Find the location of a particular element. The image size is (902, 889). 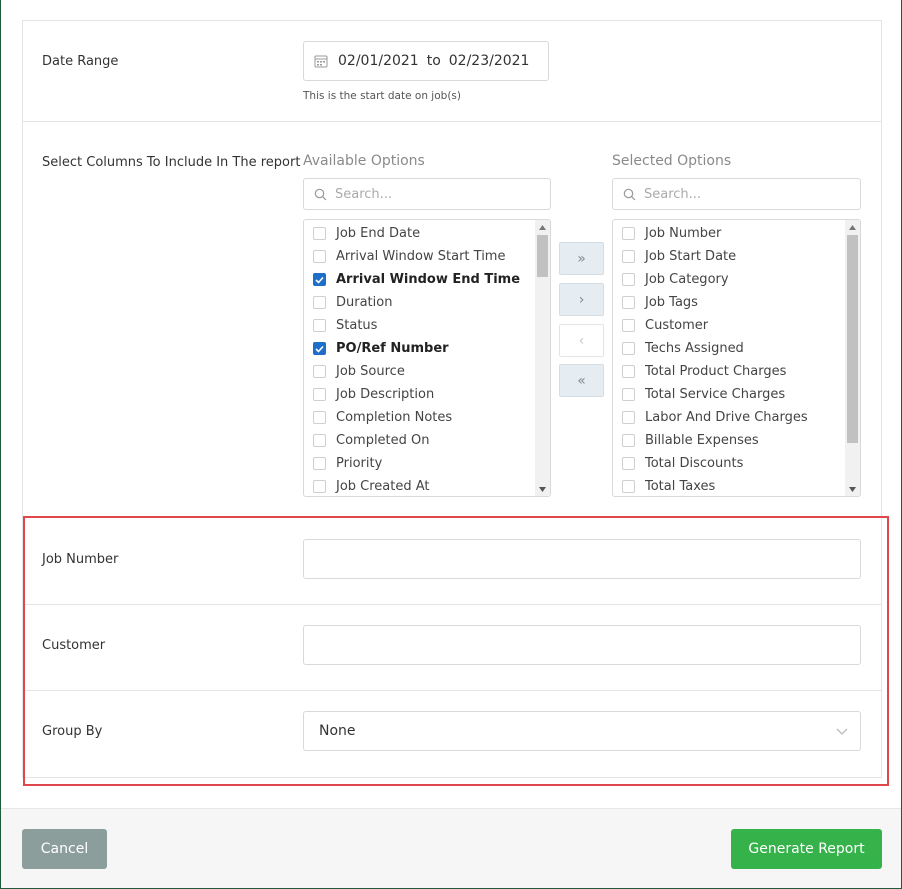

list-item-label: Job Description is located at coordinates (385, 394).